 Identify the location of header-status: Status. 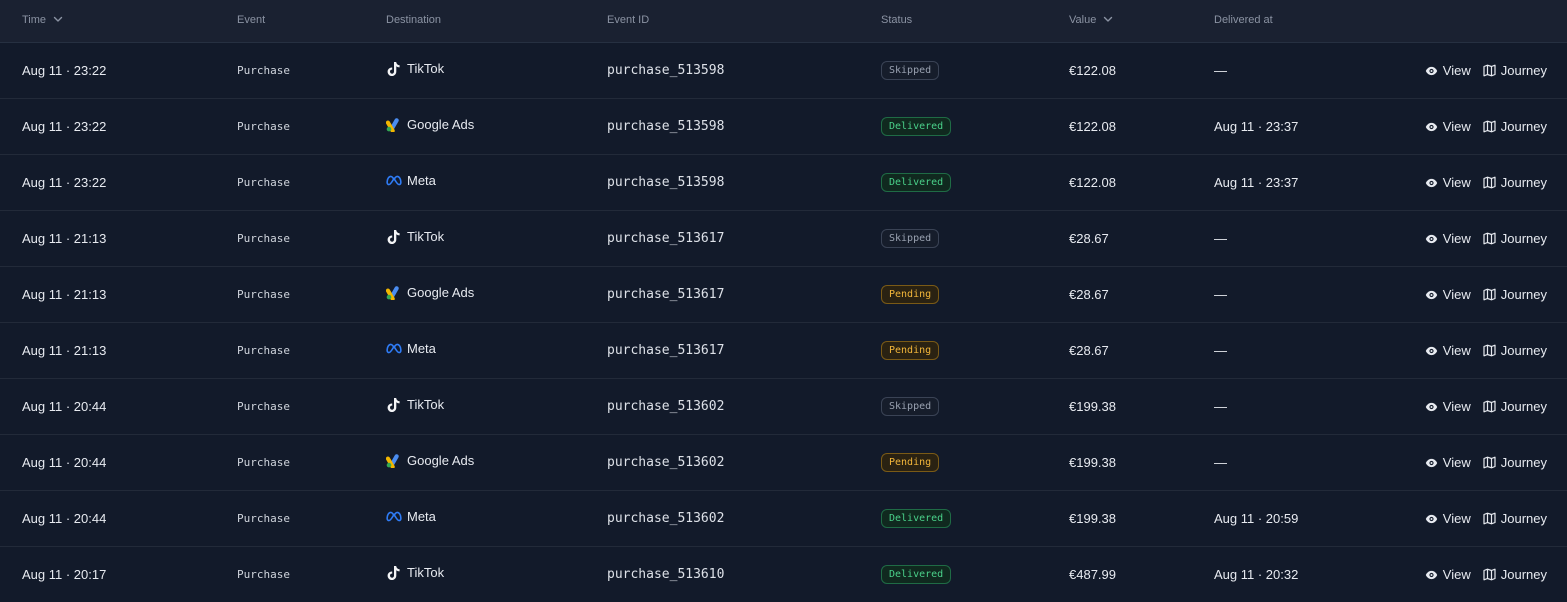
(897, 20).